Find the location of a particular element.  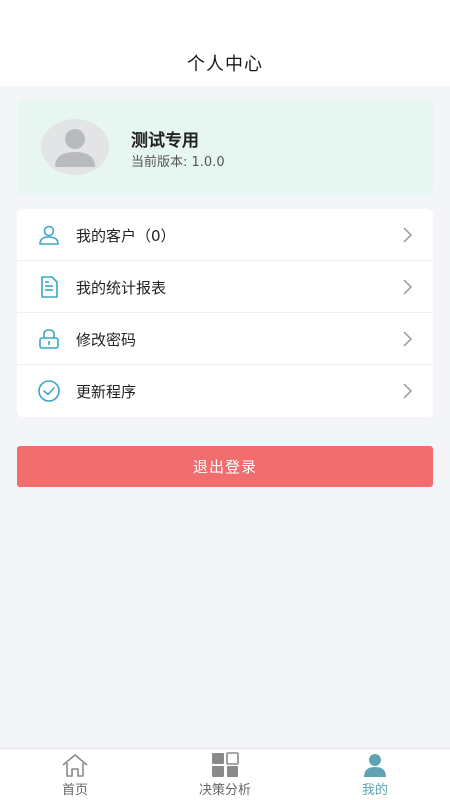

menu-item-my-customers: 我的客户（0） is located at coordinates (225, 235).